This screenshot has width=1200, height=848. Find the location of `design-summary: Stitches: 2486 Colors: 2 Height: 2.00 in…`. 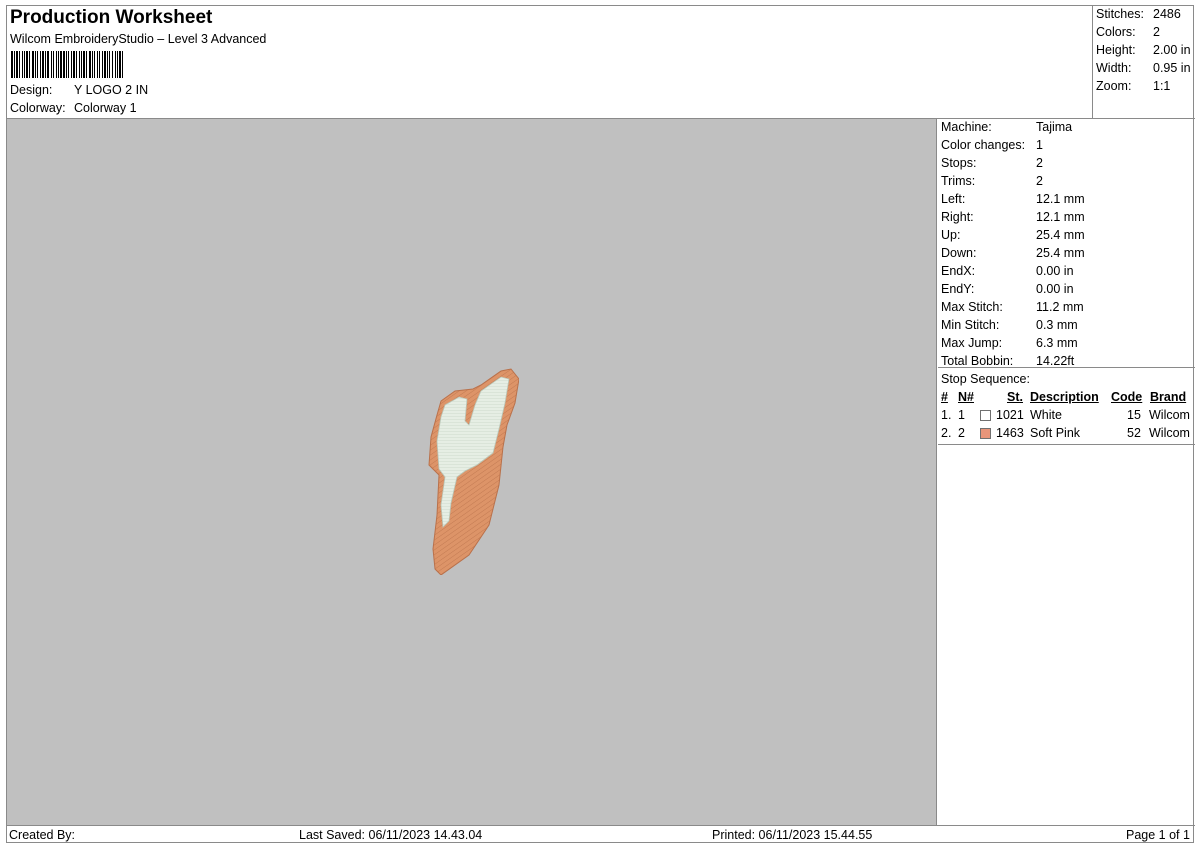

design-summary: Stitches: 2486 Colors: 2 Height: 2.00 in… is located at coordinates (1143, 62).